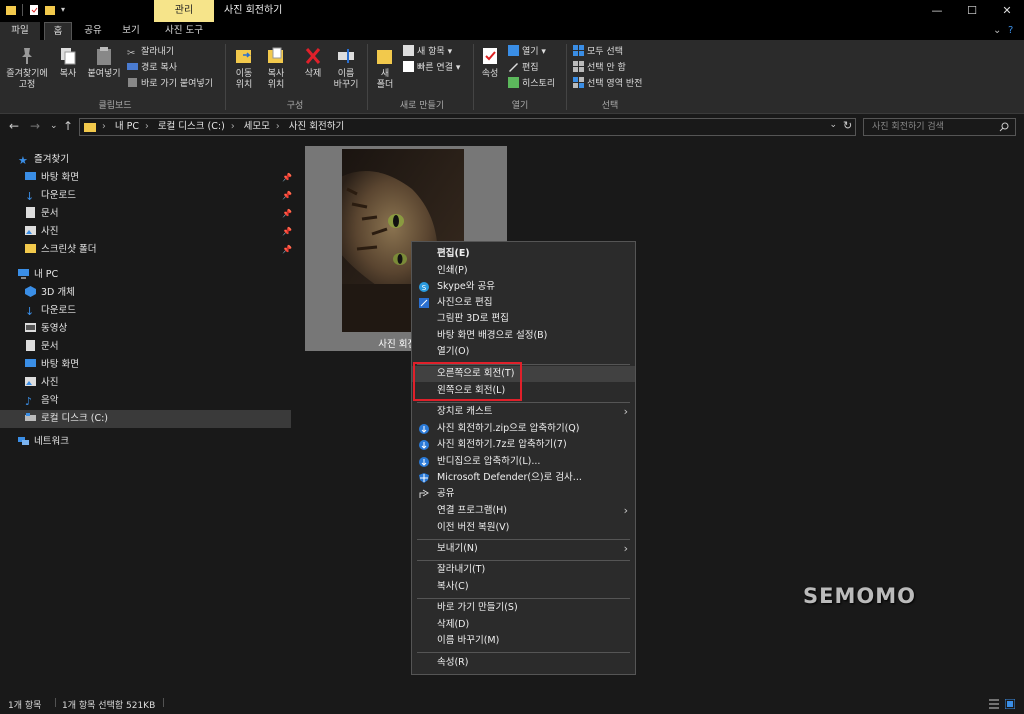 This screenshot has height=714, width=1024. Describe the element at coordinates (244, 68) in the screenshot. I see `move-to-button: 이동 위치` at that location.